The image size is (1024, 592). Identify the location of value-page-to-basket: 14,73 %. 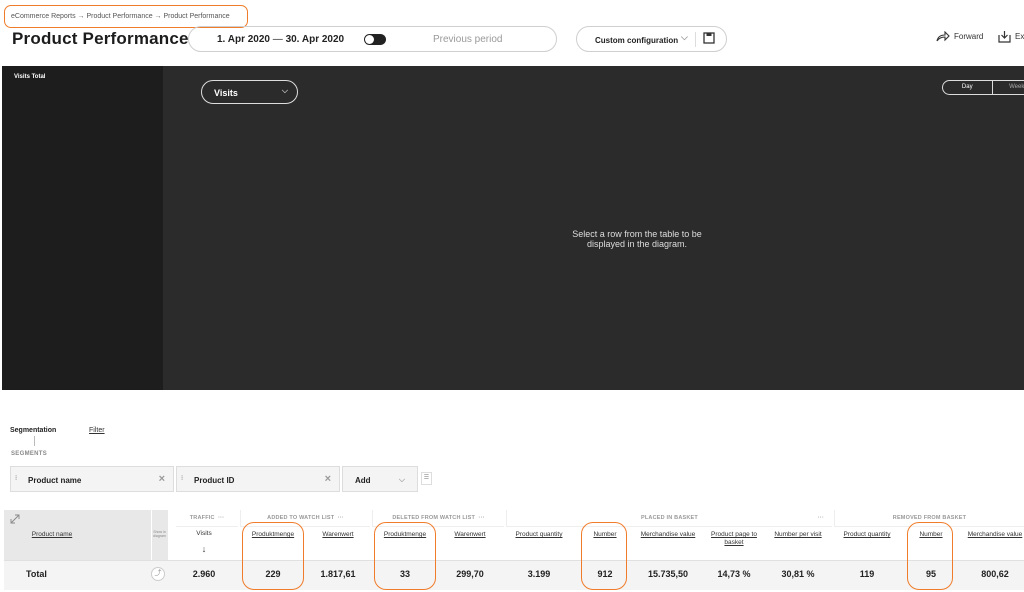
(734, 574).